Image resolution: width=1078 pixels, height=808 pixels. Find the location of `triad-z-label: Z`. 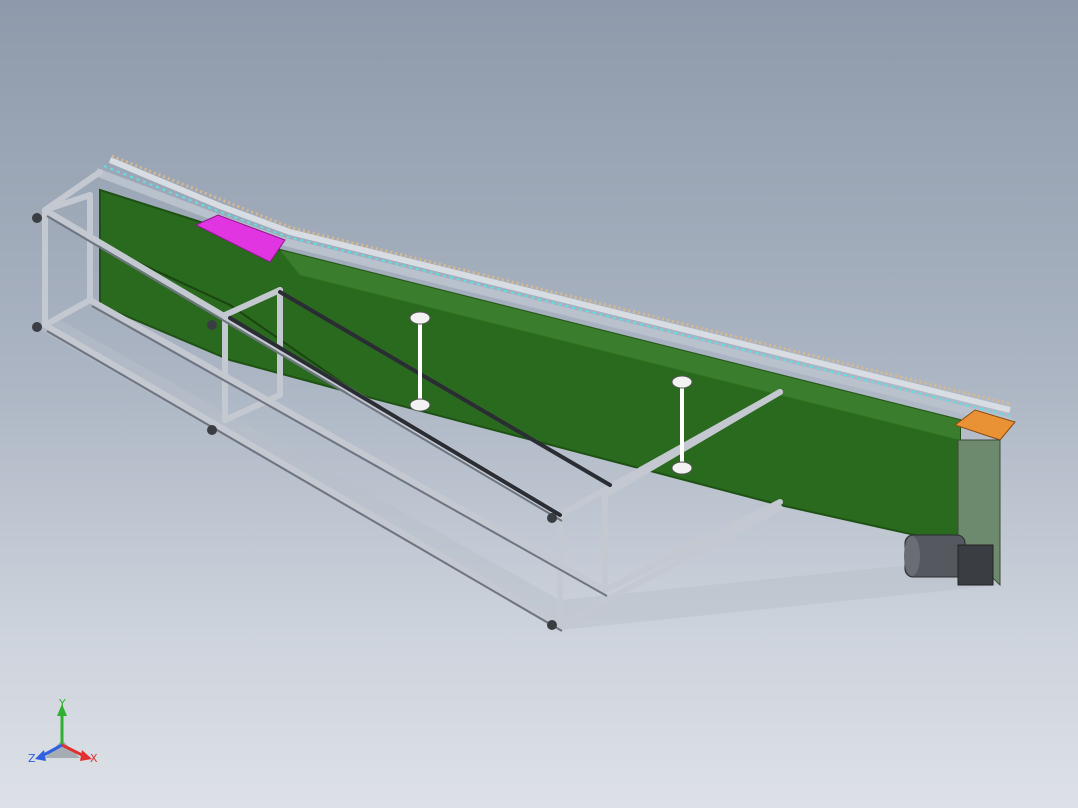

triad-z-label: Z is located at coordinates (32, 758).